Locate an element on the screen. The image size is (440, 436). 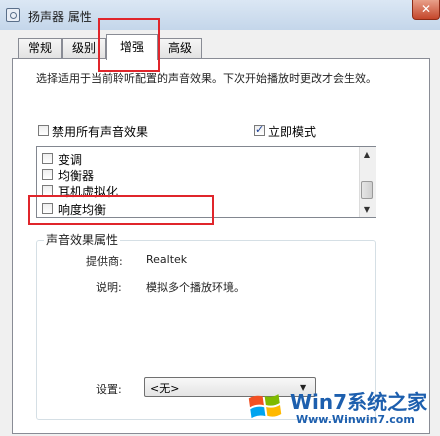
panel-description: 选择适用于当前聆听配置的声音效果。下次开始播放时更改才会生效。 is located at coordinates (206, 78).